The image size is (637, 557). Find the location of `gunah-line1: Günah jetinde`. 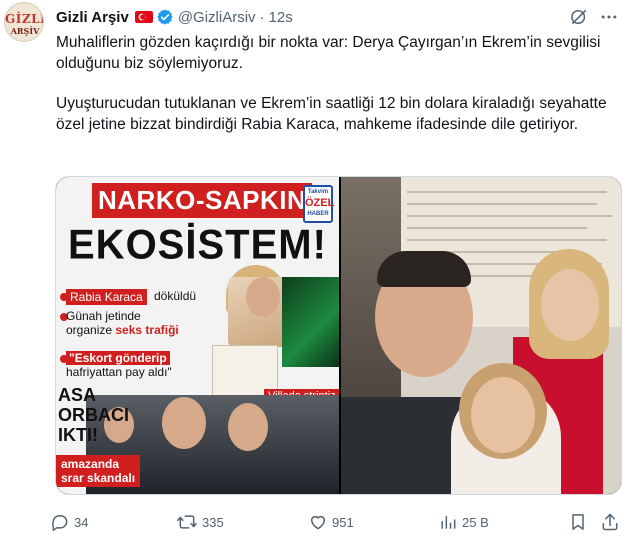

gunah-line1: Günah jetinde is located at coordinates (103, 316).